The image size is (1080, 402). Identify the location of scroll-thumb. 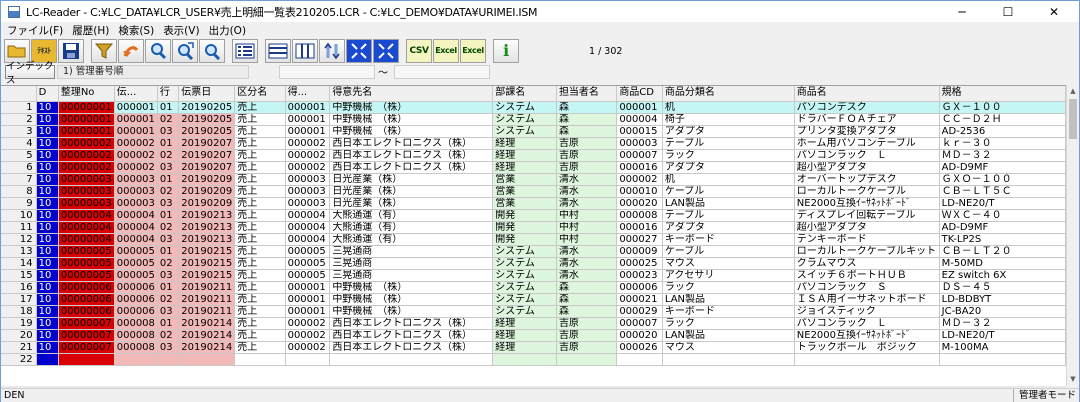
(1073, 119).